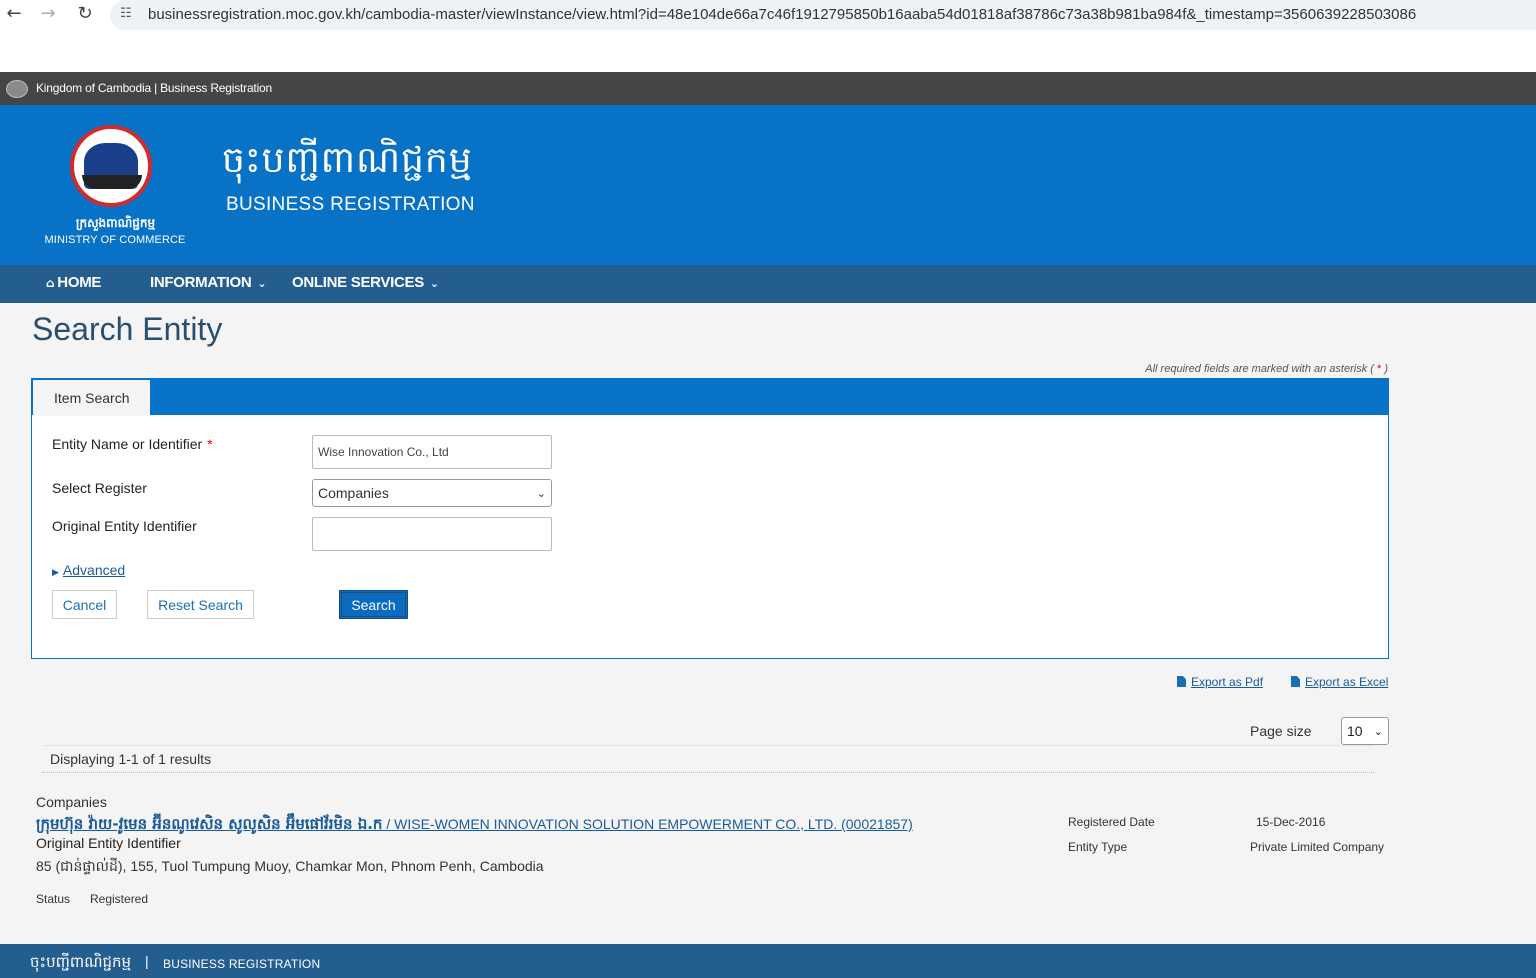 The image size is (1536, 978). I want to click on tab-item-search: Item Search, so click(91, 398).